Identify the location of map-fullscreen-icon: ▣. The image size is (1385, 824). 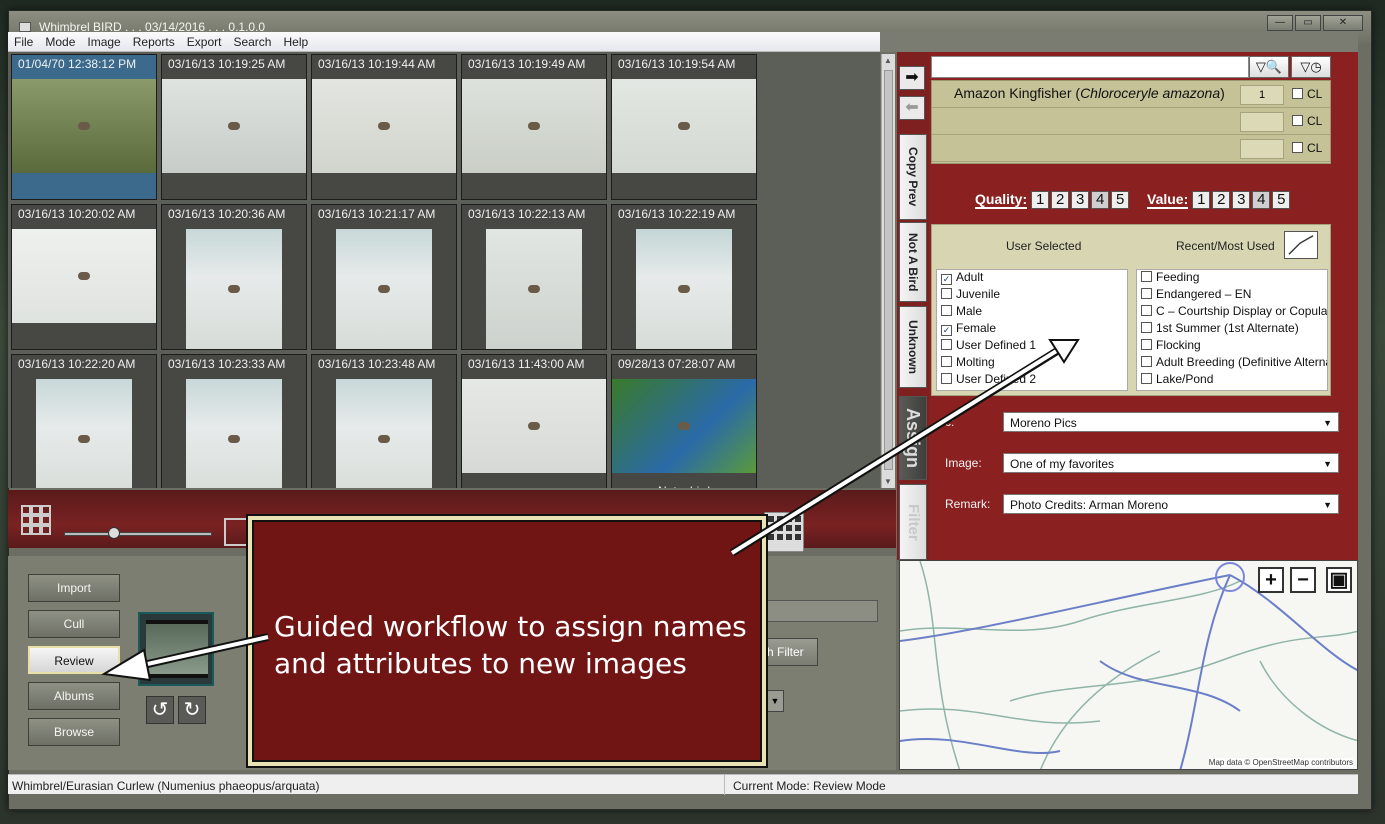
(1339, 580).